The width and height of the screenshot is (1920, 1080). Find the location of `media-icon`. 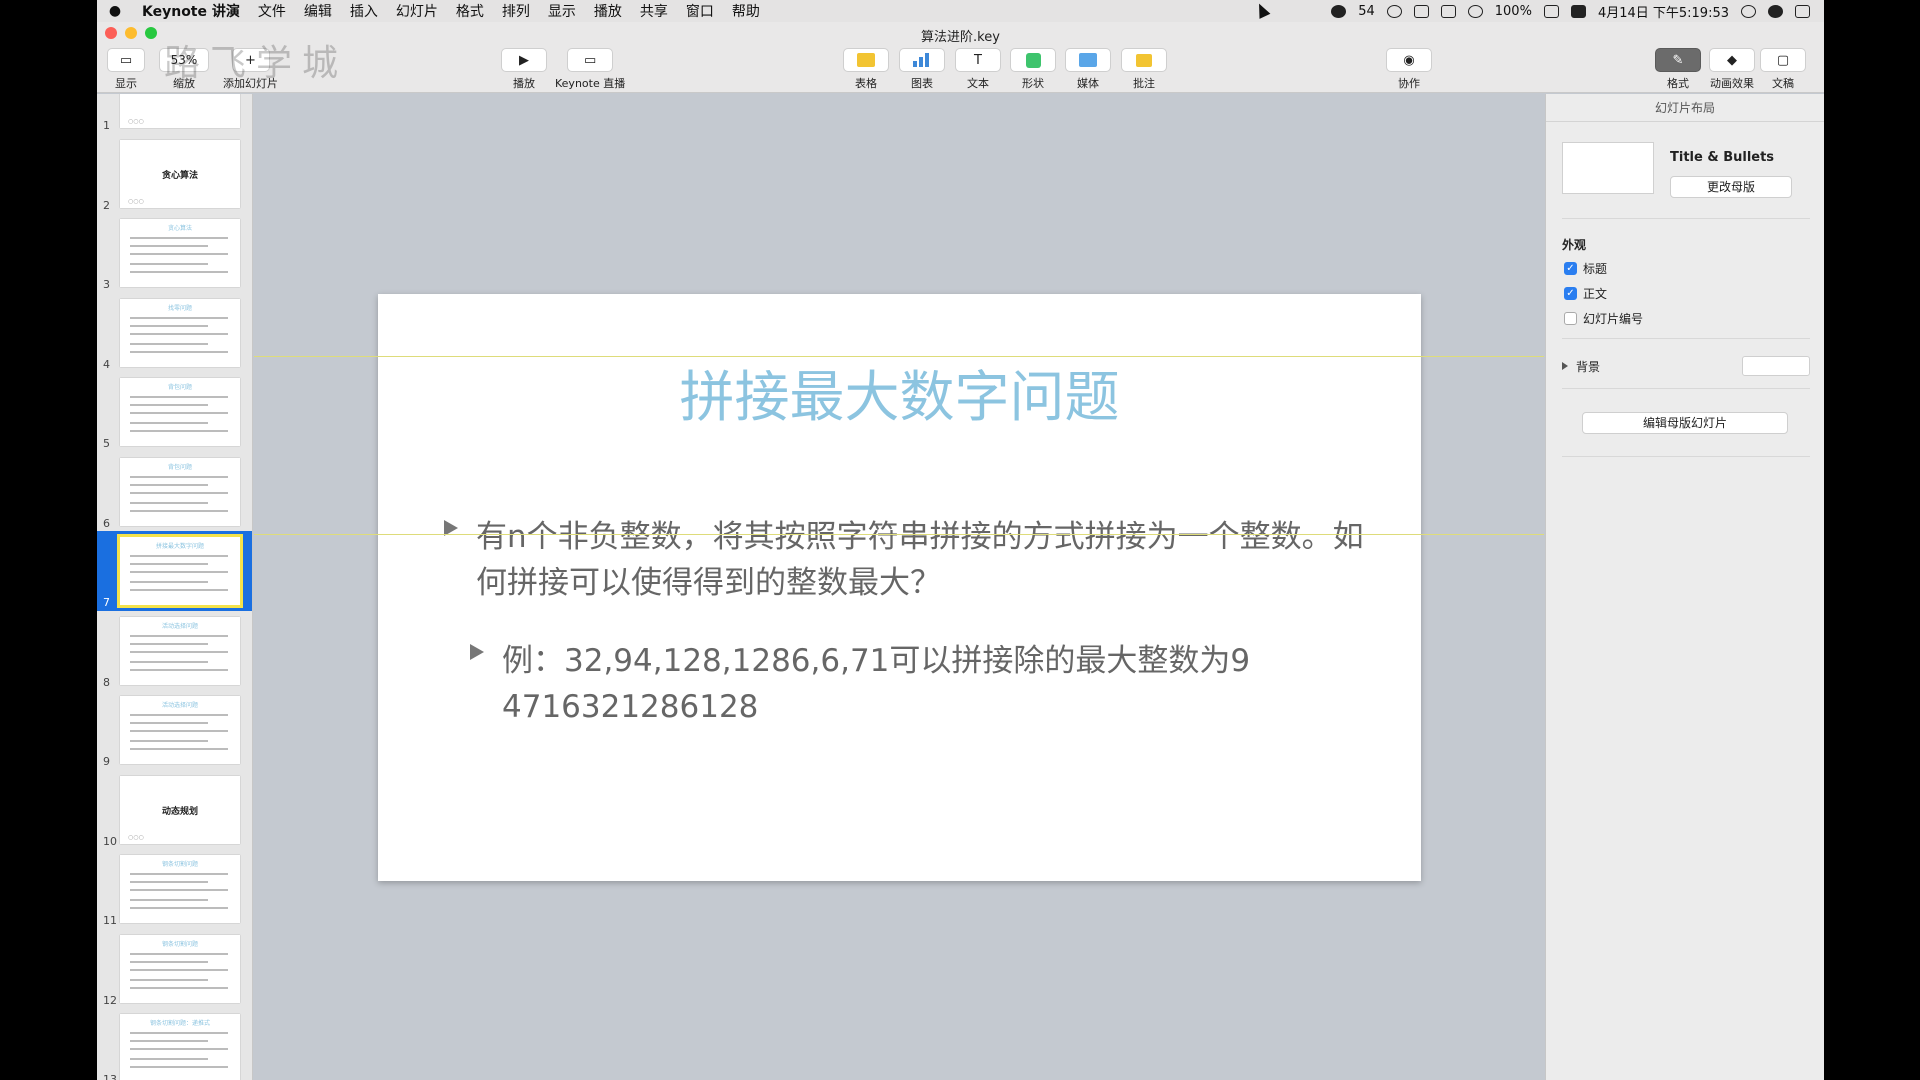

media-icon is located at coordinates (1088, 60).